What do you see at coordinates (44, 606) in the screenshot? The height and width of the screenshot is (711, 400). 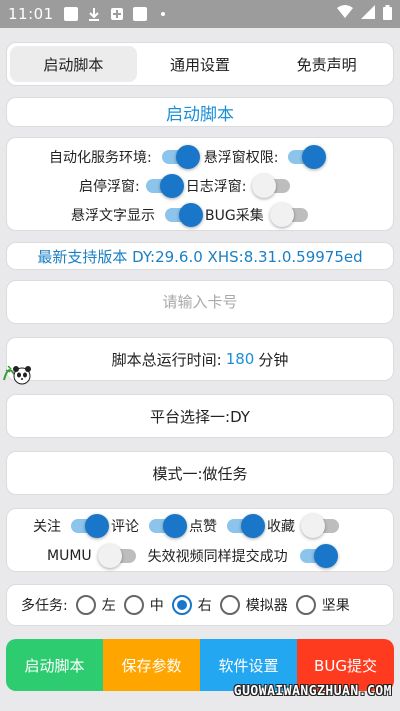 I see `multitask-label: 多任务:` at bounding box center [44, 606].